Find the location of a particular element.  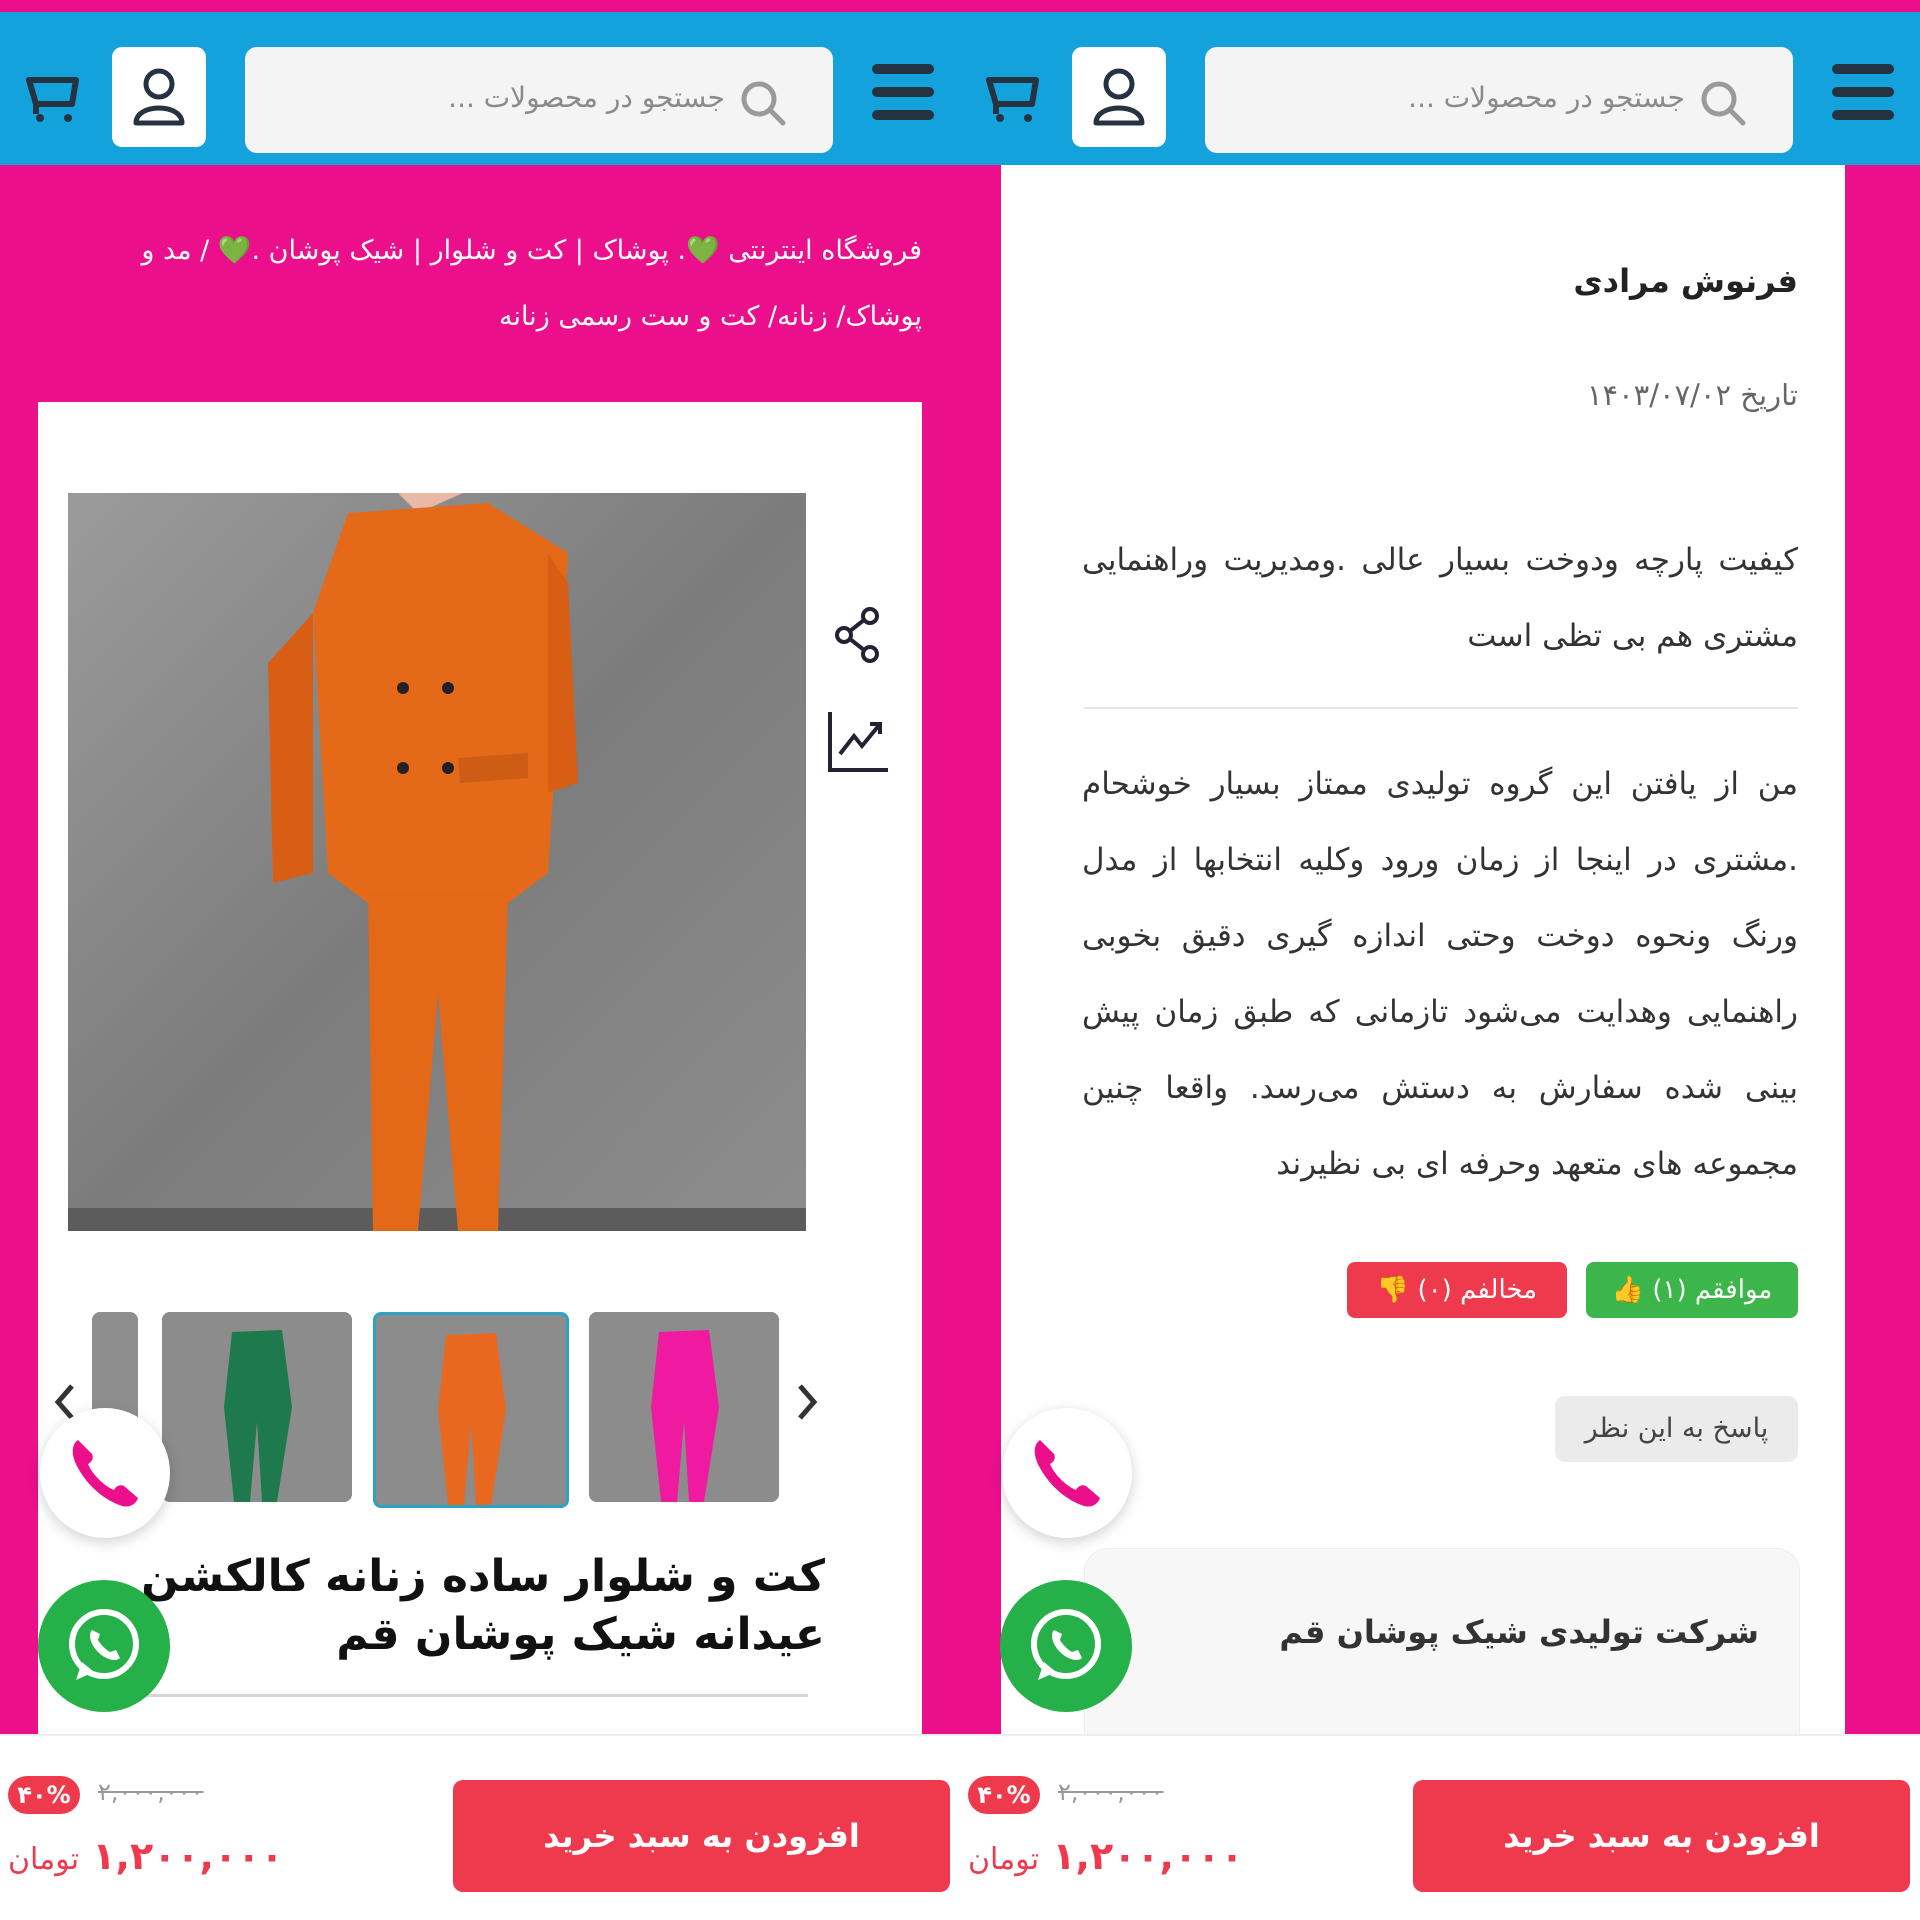

thumbs-down-icon: 👎 is located at coordinates (1393, 1290).